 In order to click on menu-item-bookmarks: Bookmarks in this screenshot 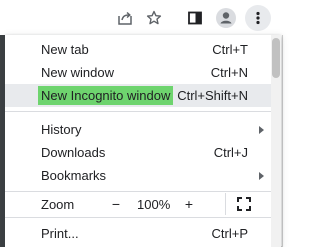, I will do `click(143, 175)`.